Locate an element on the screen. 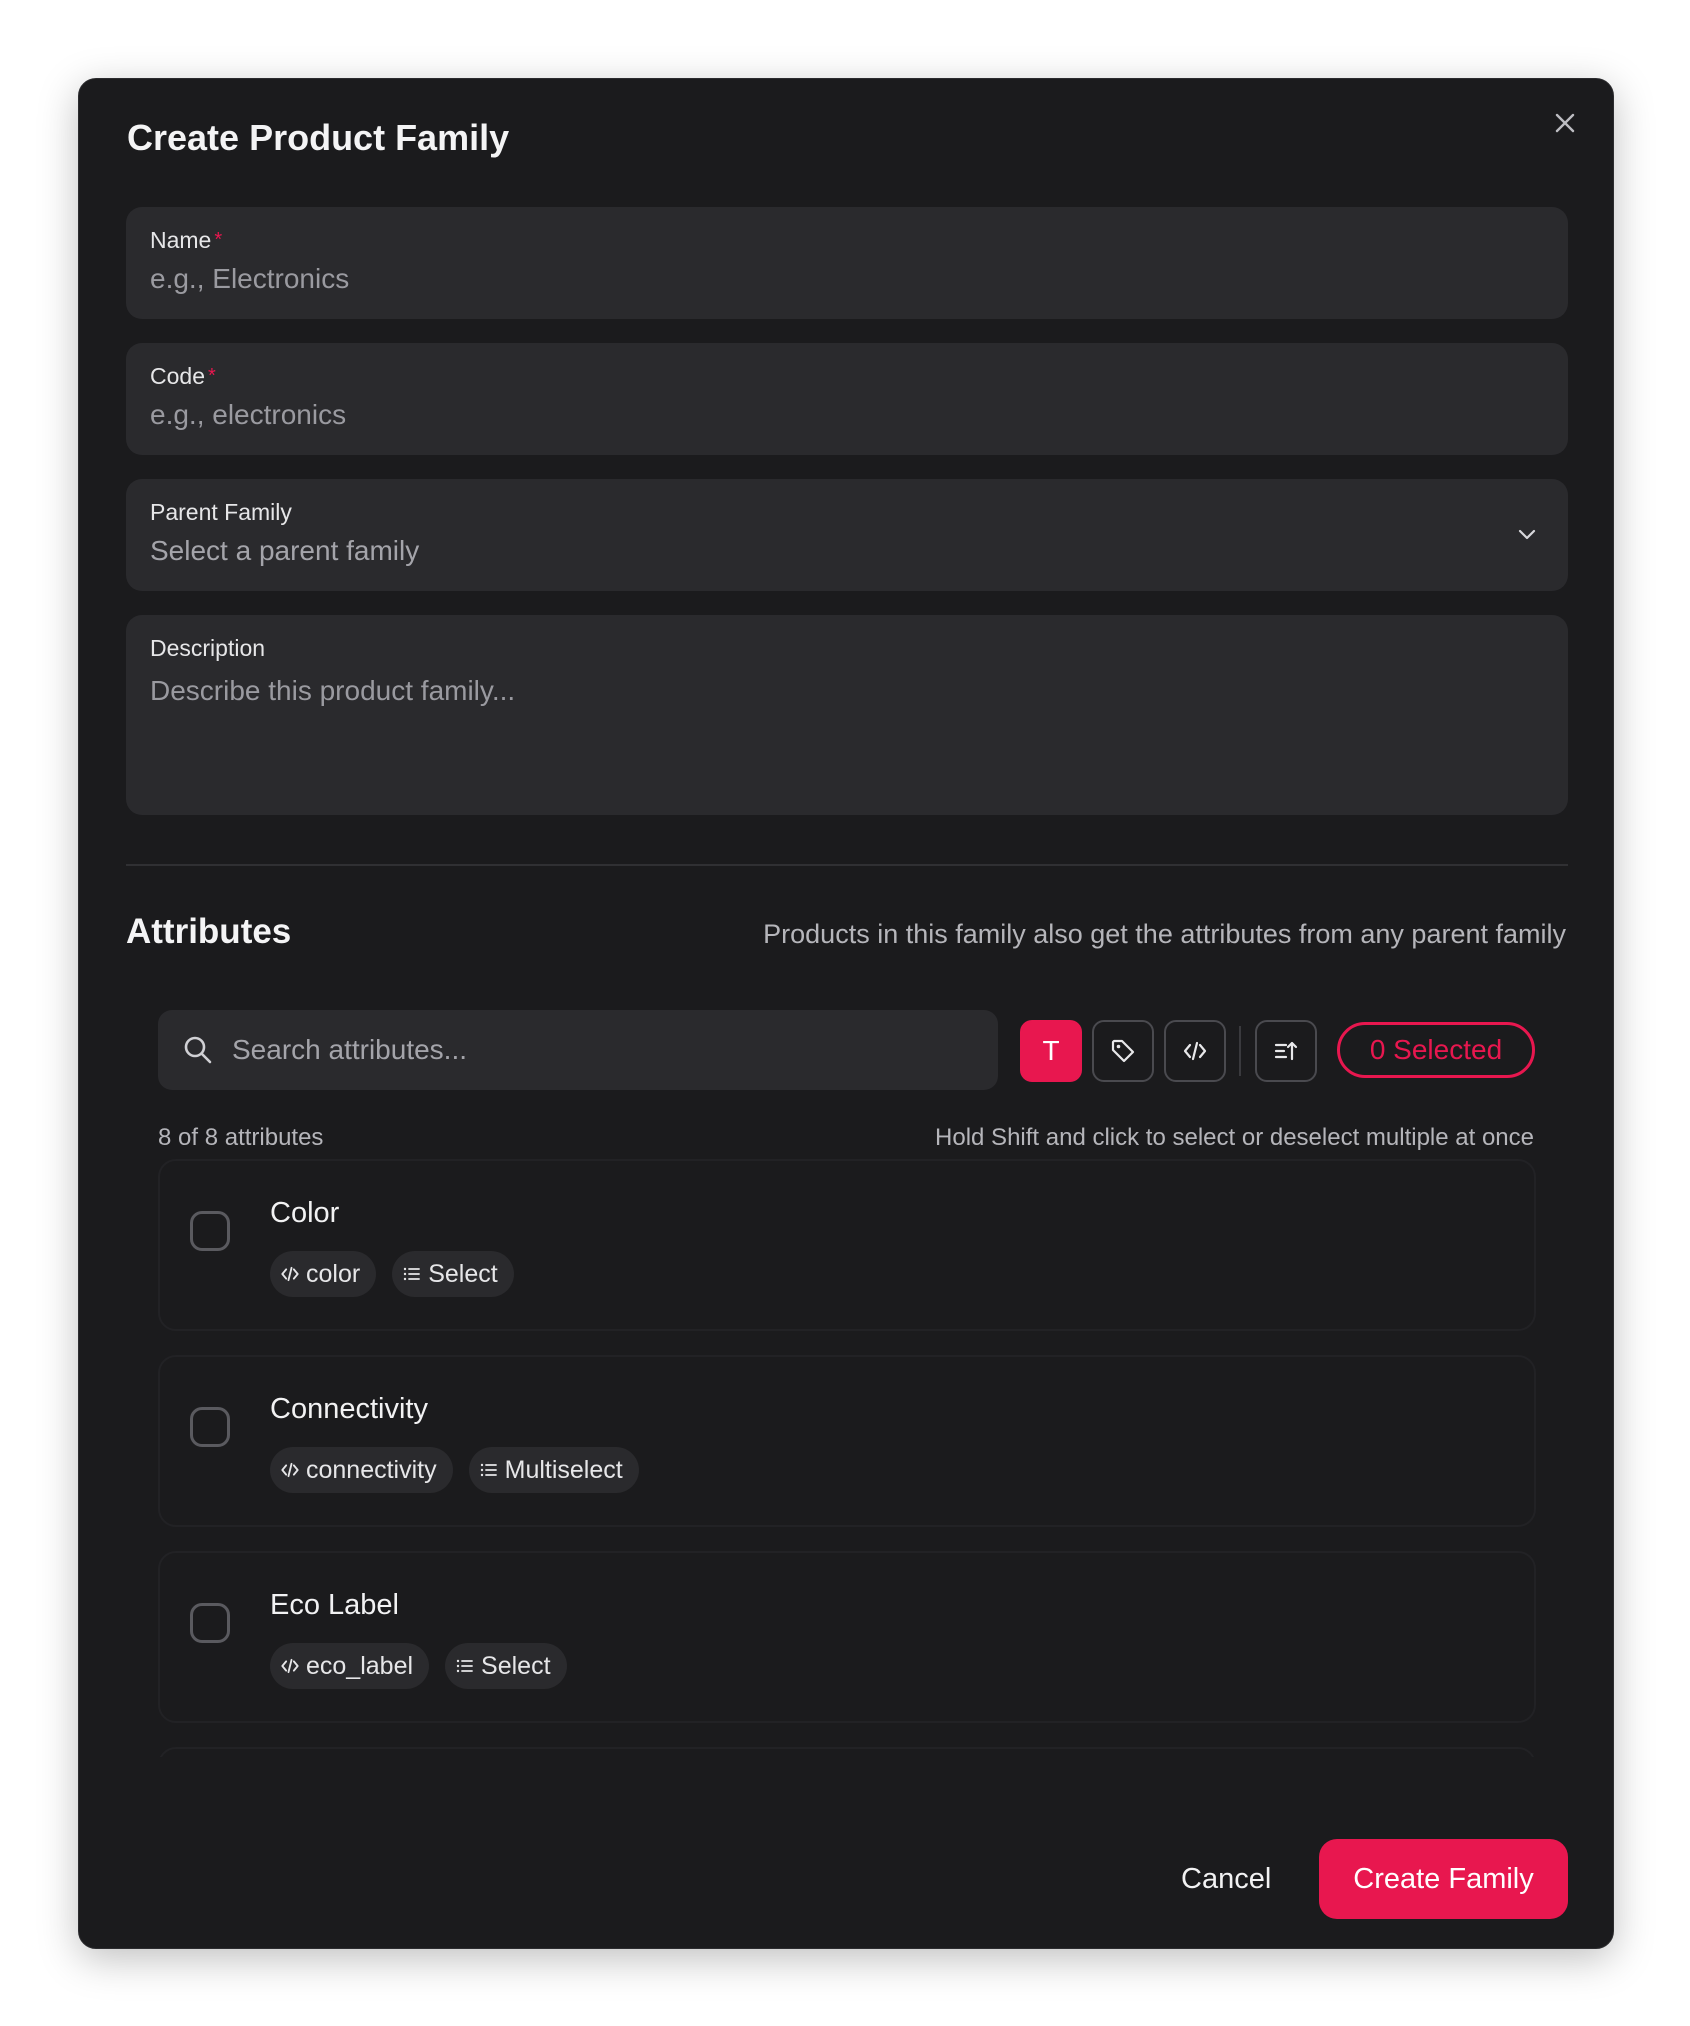  description-field: Description is located at coordinates (847, 715).